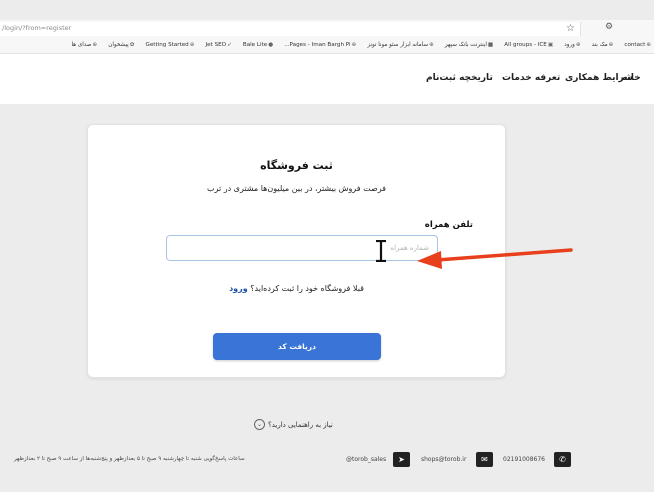  I want to click on phone-input, so click(302, 248).